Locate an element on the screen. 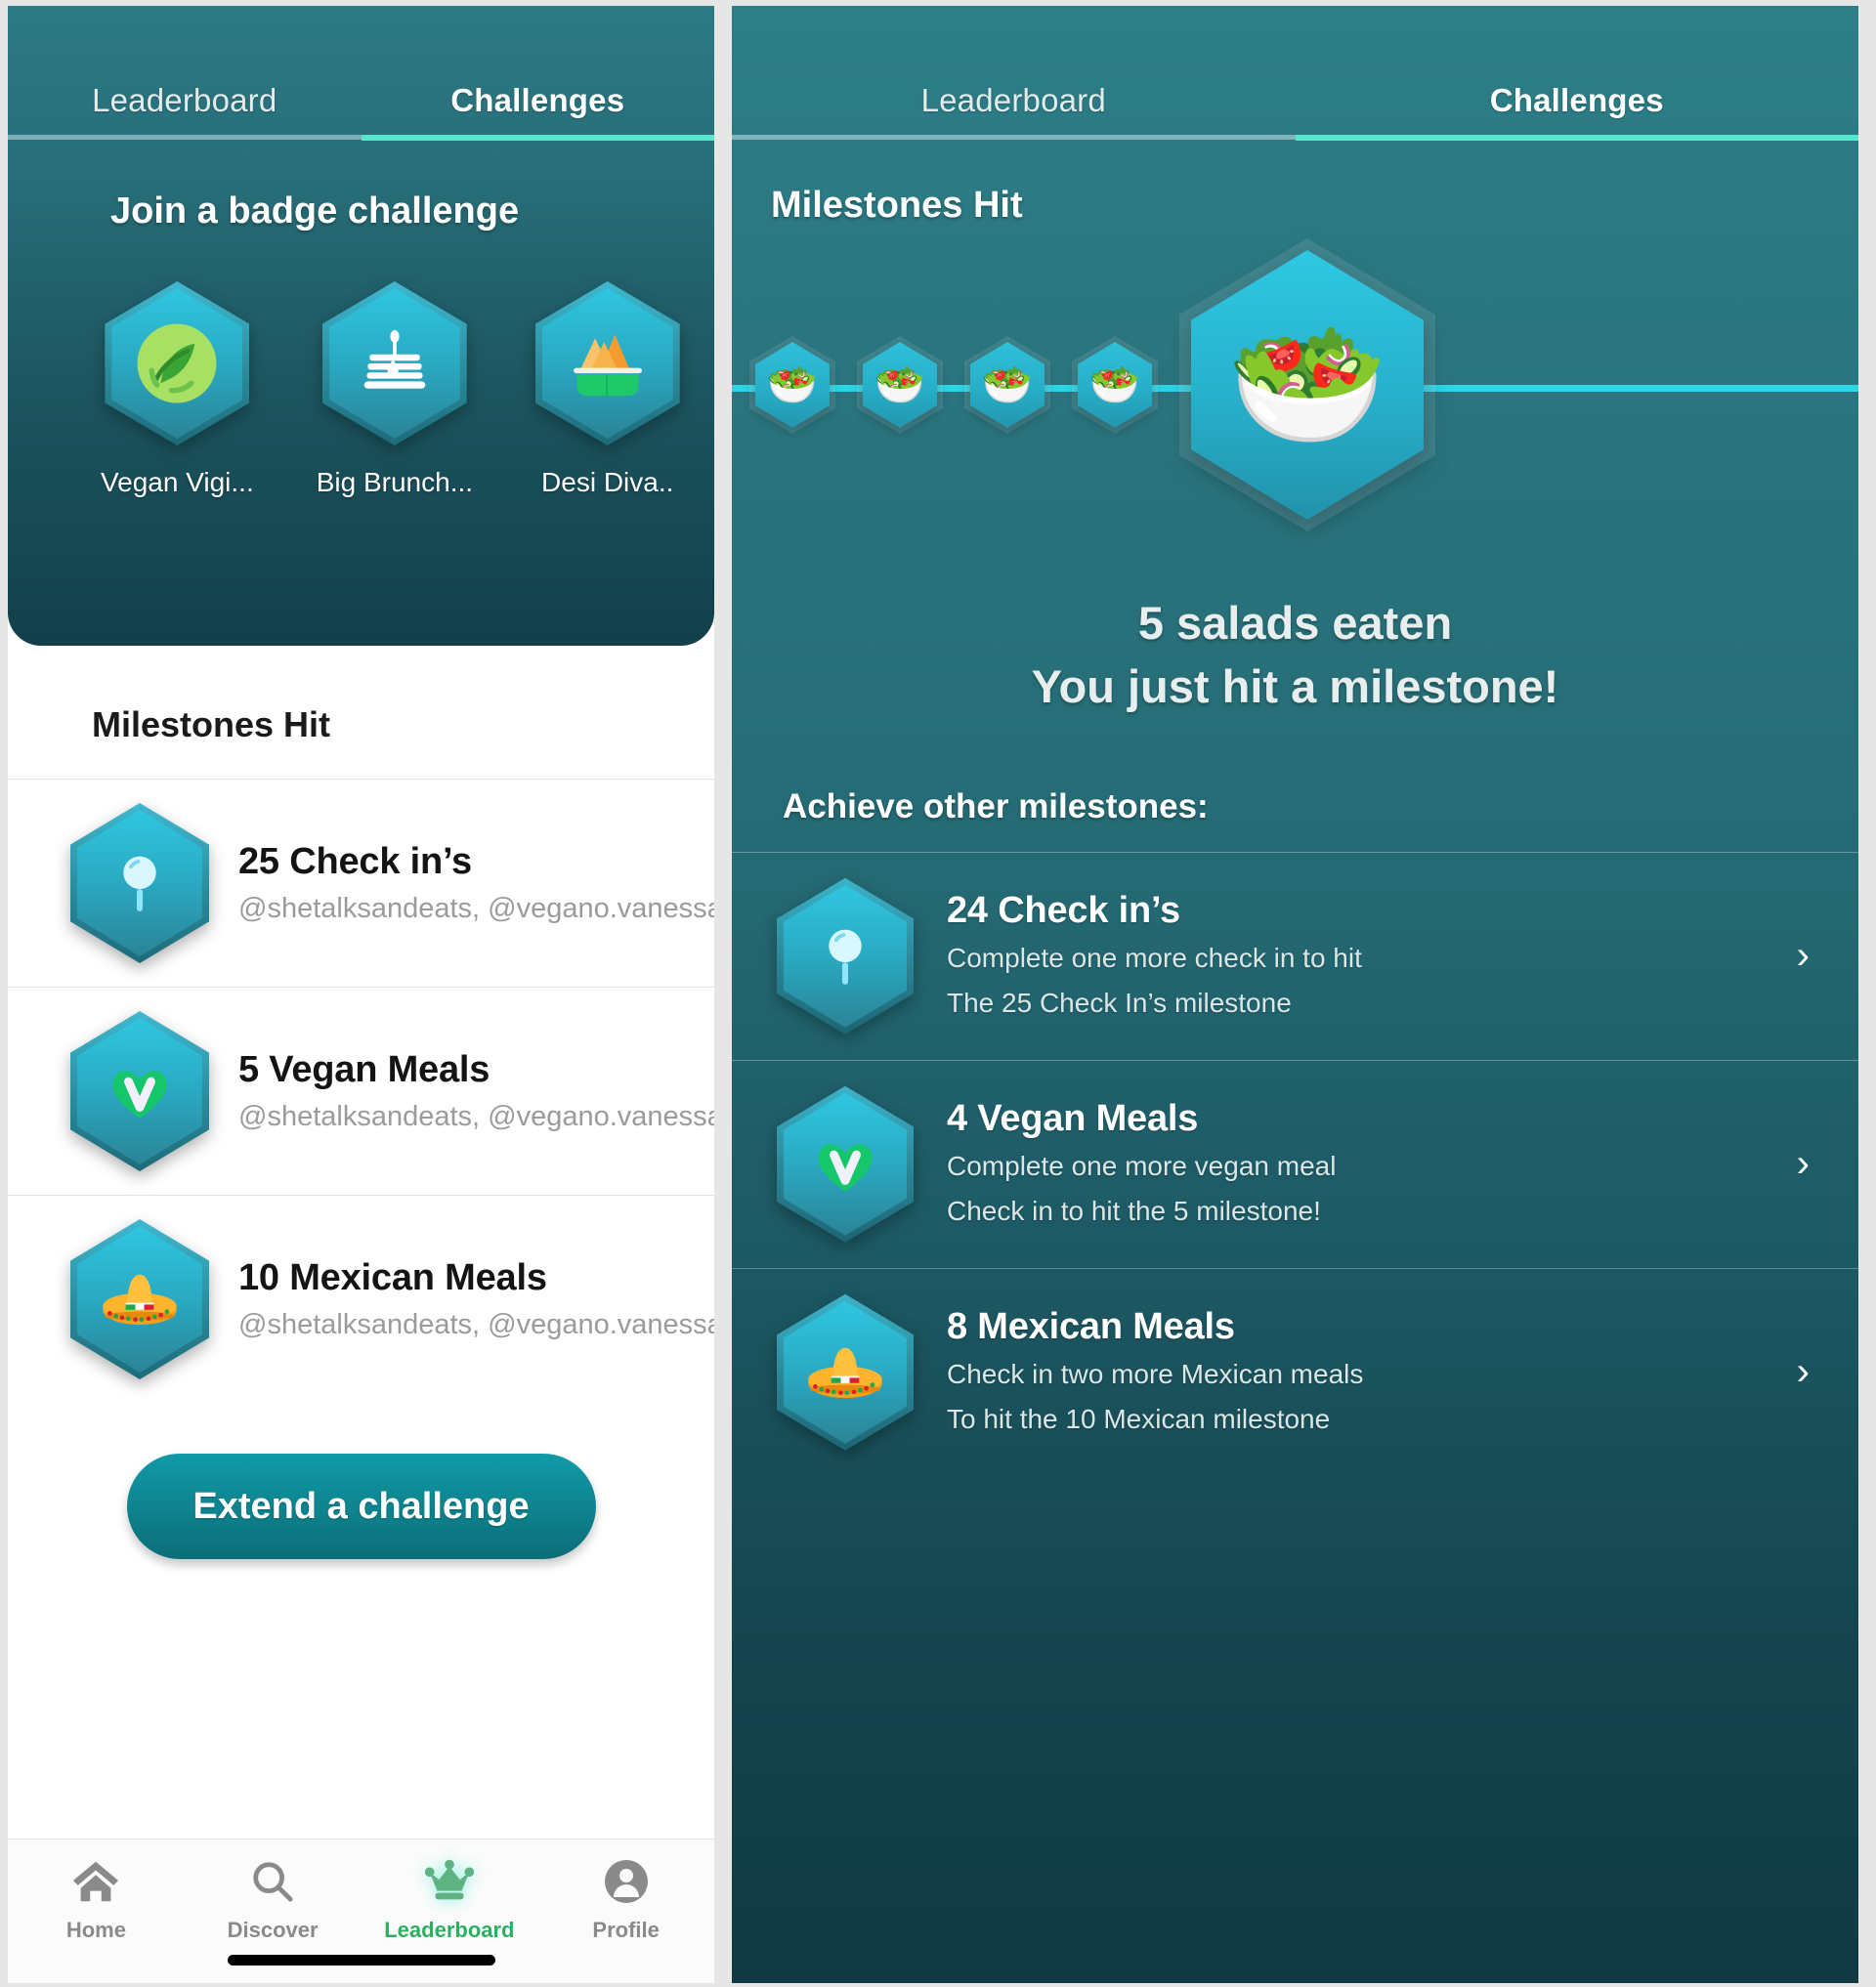  leaf-badge-icon is located at coordinates (177, 363).